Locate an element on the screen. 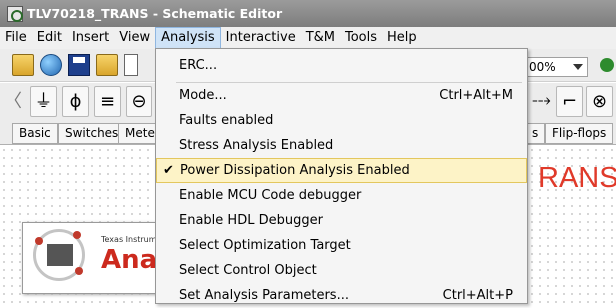 The height and width of the screenshot is (308, 616). shortcut-label: Ctrl+Alt+P is located at coordinates (477, 295).